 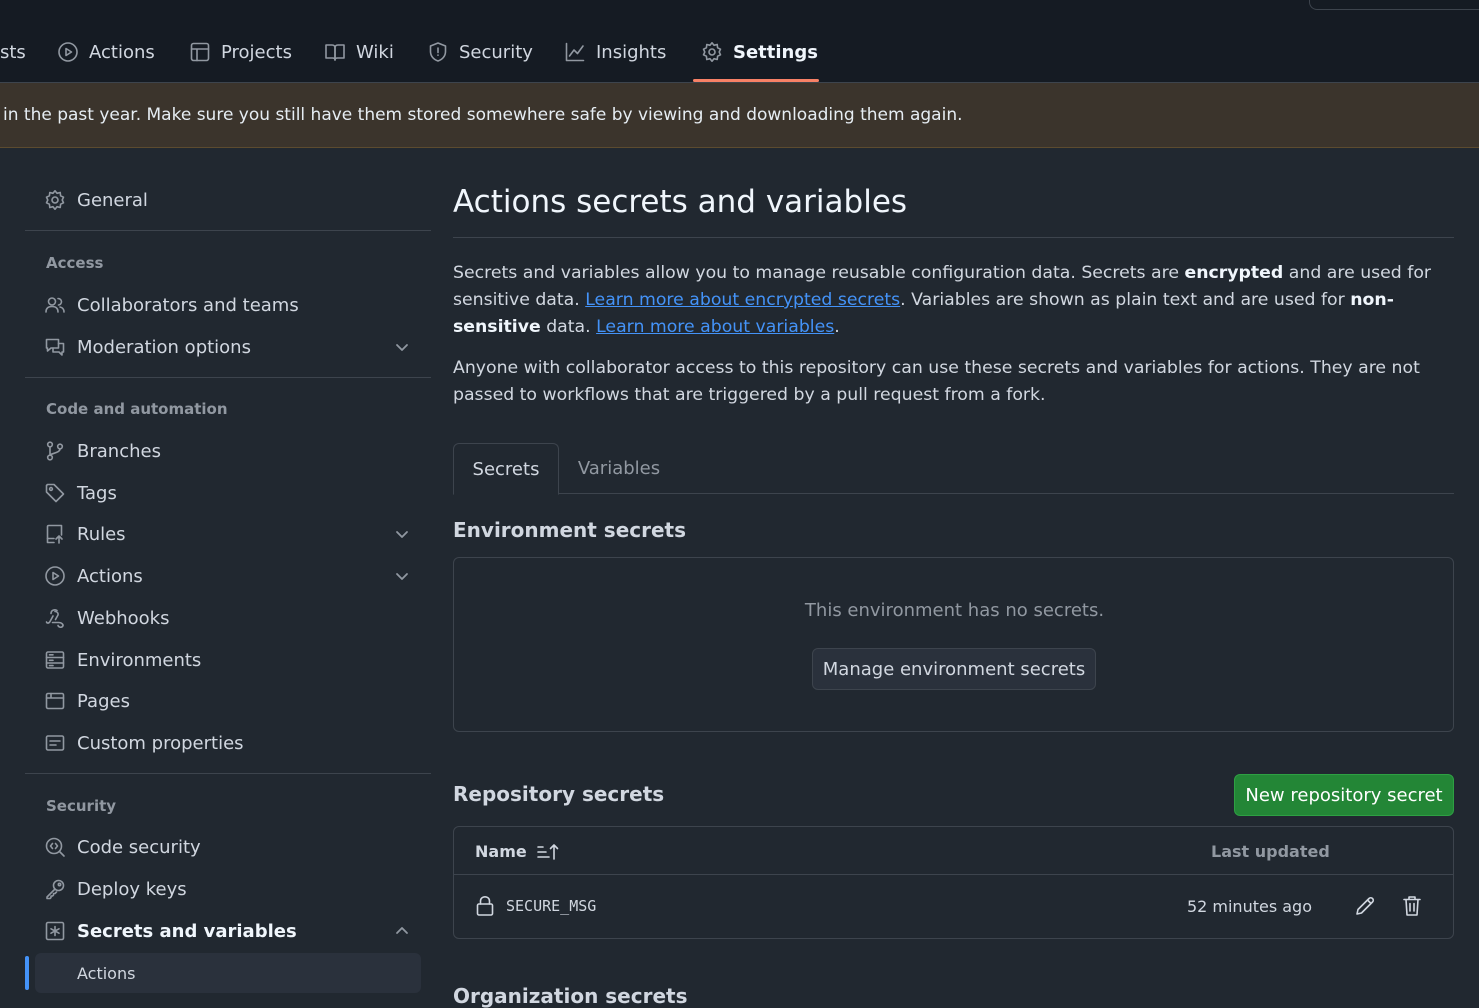 I want to click on sidebar-item-secrets-and-variables: Secrets and variables, so click(x=228, y=931).